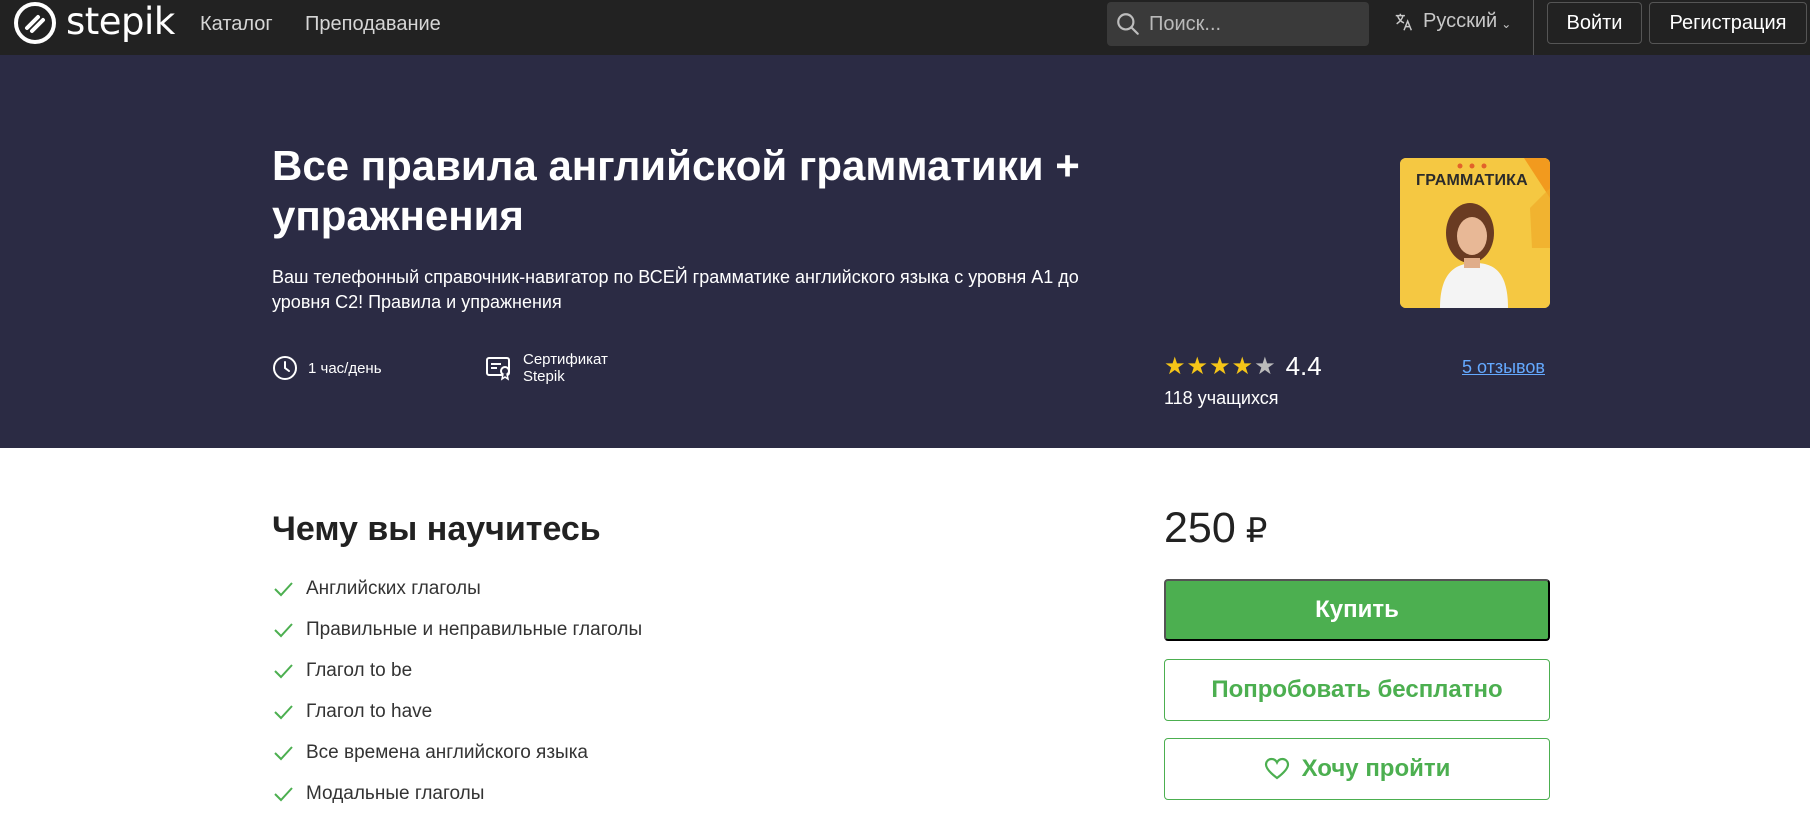 The height and width of the screenshot is (814, 1810). Describe the element at coordinates (1256, 531) in the screenshot. I see `currency-symbol: ₽` at that location.